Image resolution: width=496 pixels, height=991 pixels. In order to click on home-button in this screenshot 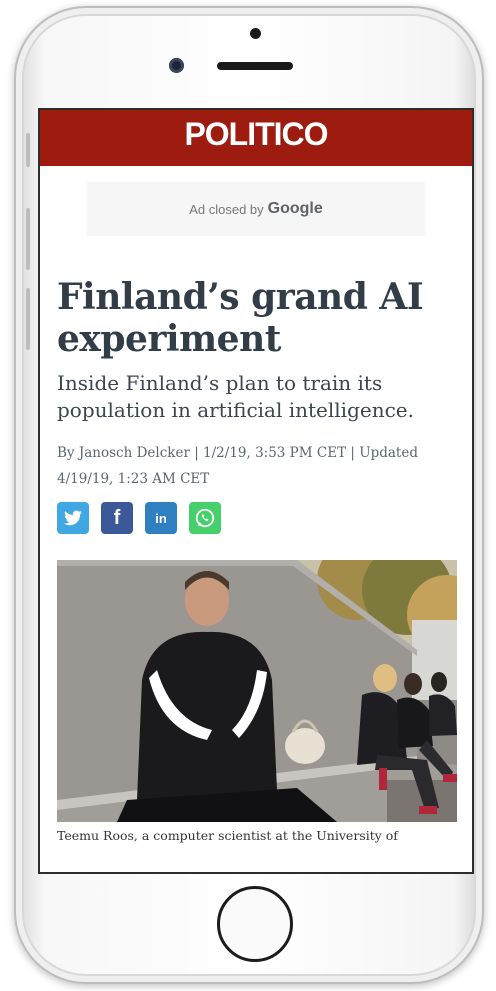, I will do `click(255, 924)`.